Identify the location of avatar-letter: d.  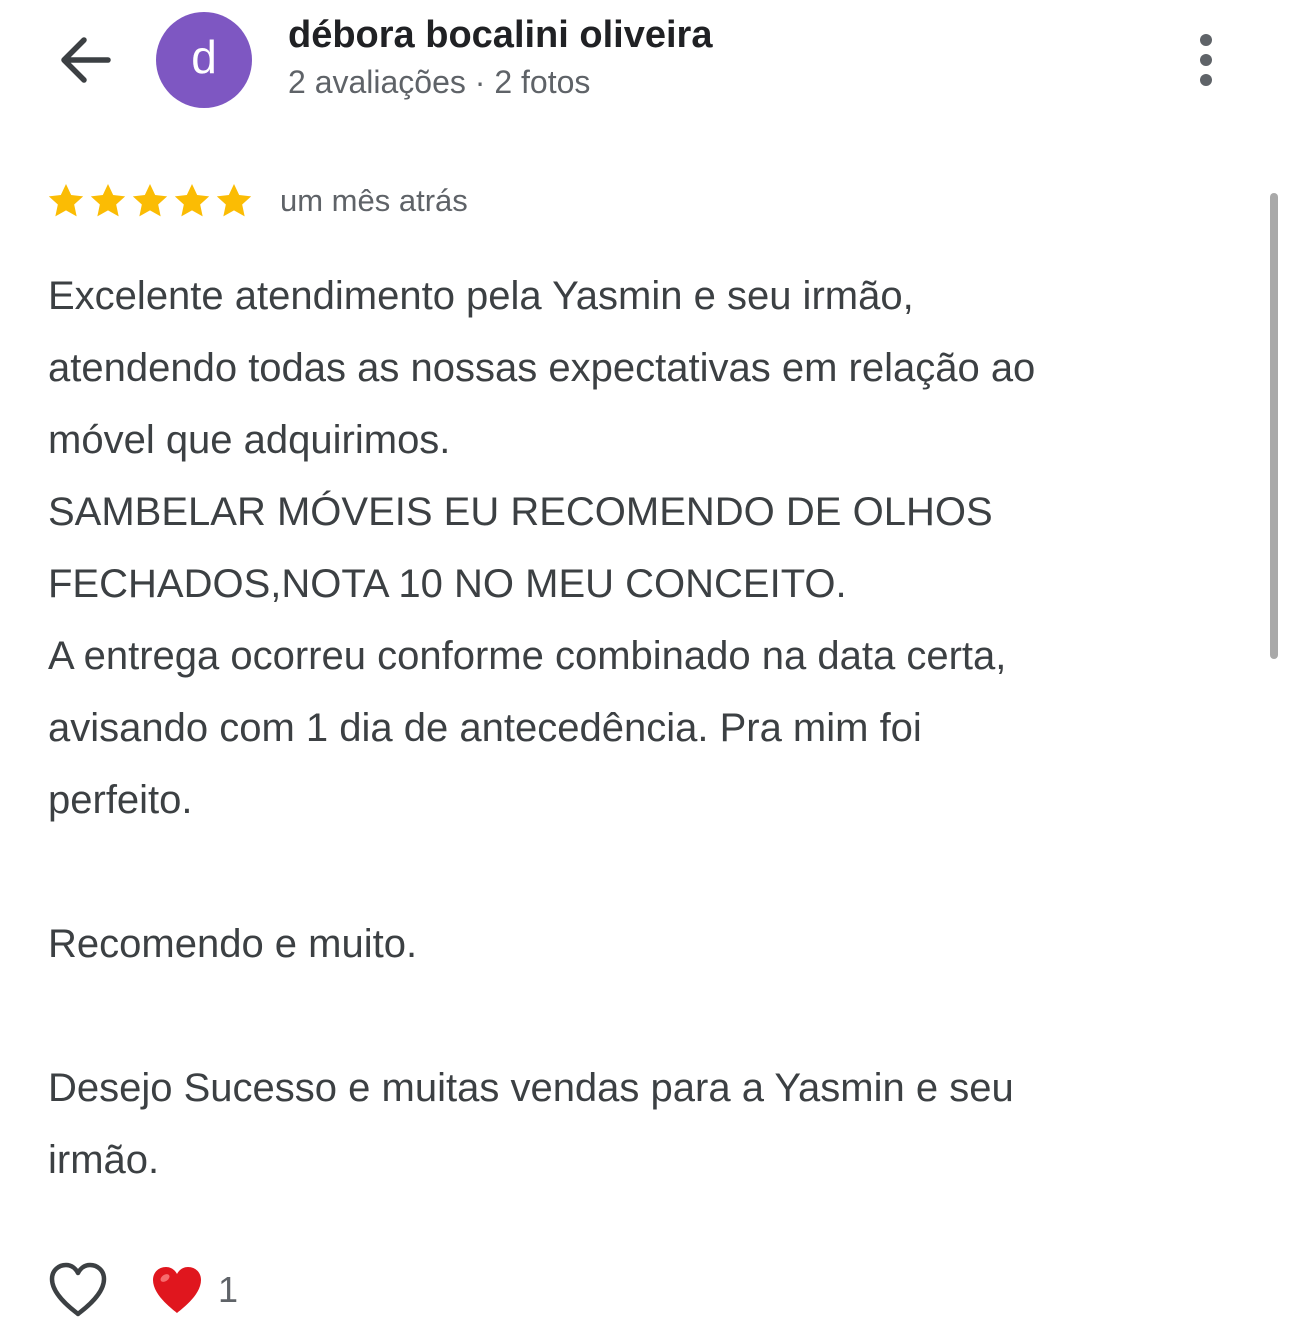
(204, 57).